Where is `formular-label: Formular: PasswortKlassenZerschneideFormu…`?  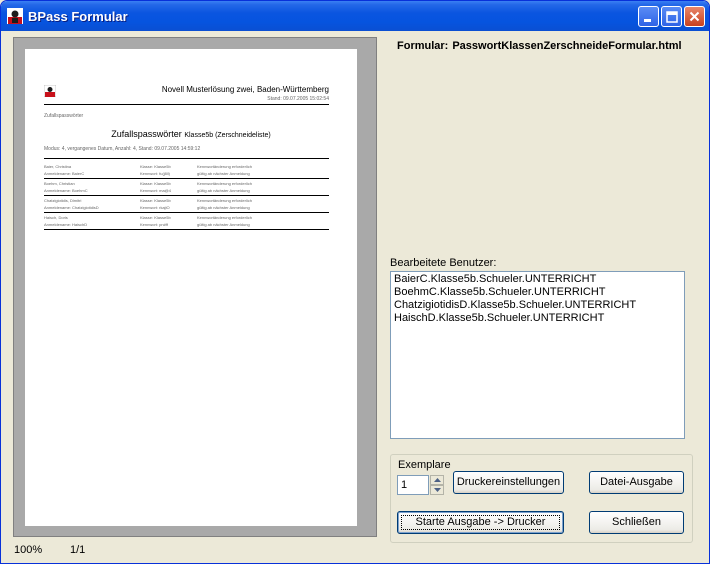
formular-label: Formular: PasswortKlassenZerschneideFormu… is located at coordinates (539, 46).